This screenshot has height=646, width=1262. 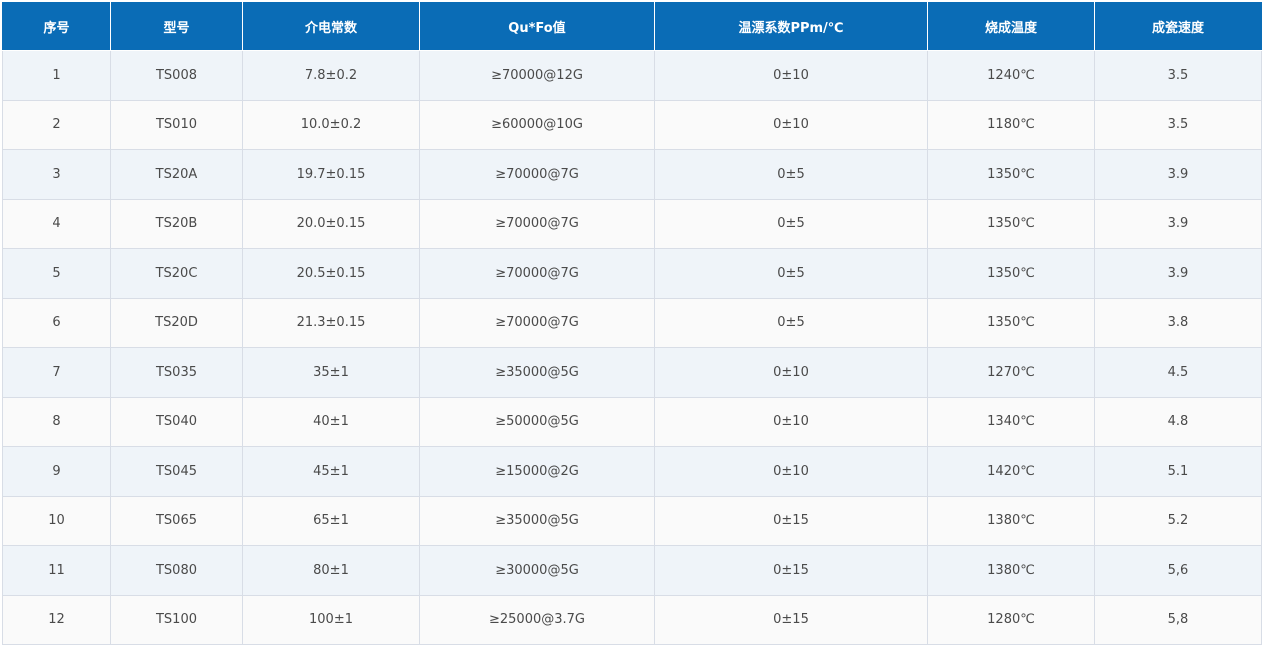 What do you see at coordinates (176, 619) in the screenshot?
I see `cell-model: TS100` at bounding box center [176, 619].